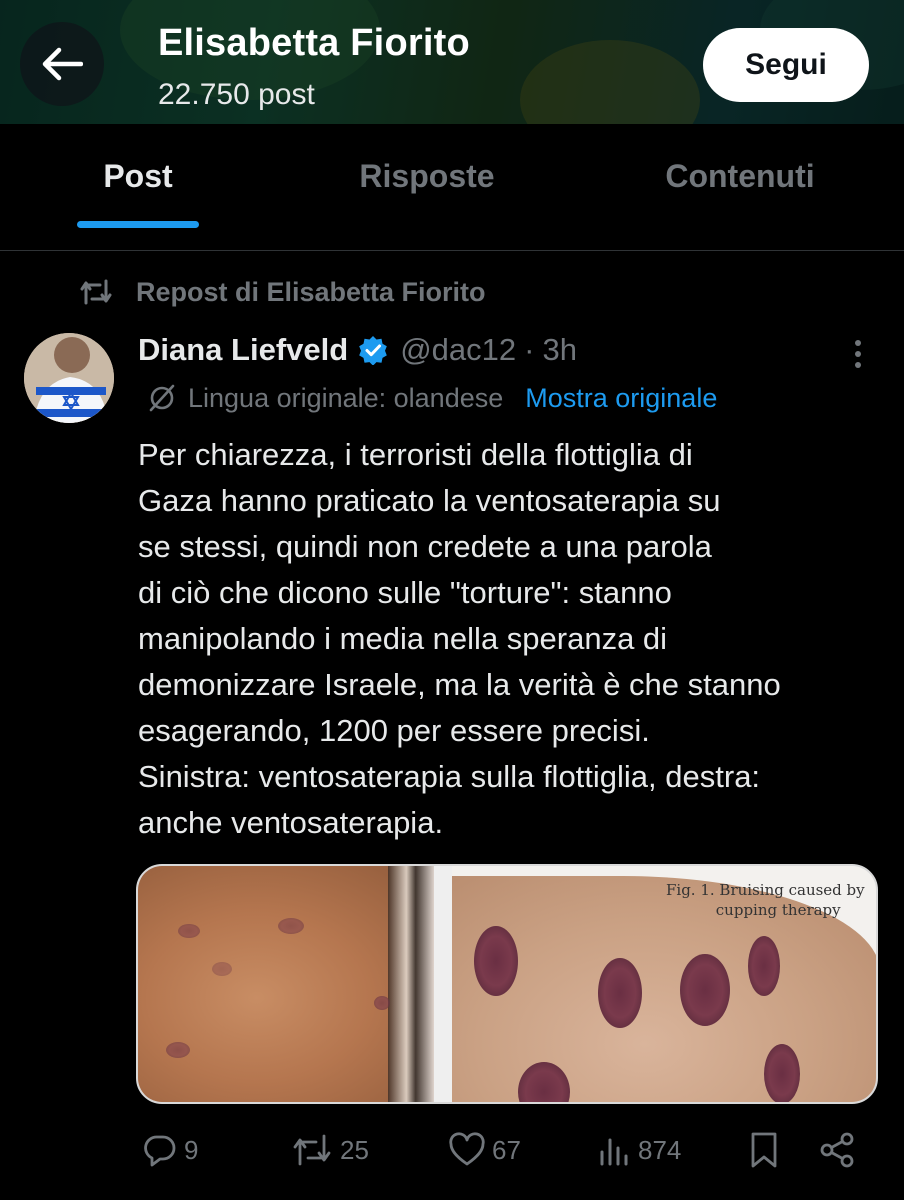 Image resolution: width=904 pixels, height=1200 pixels. I want to click on media-photo-left, so click(286, 984).